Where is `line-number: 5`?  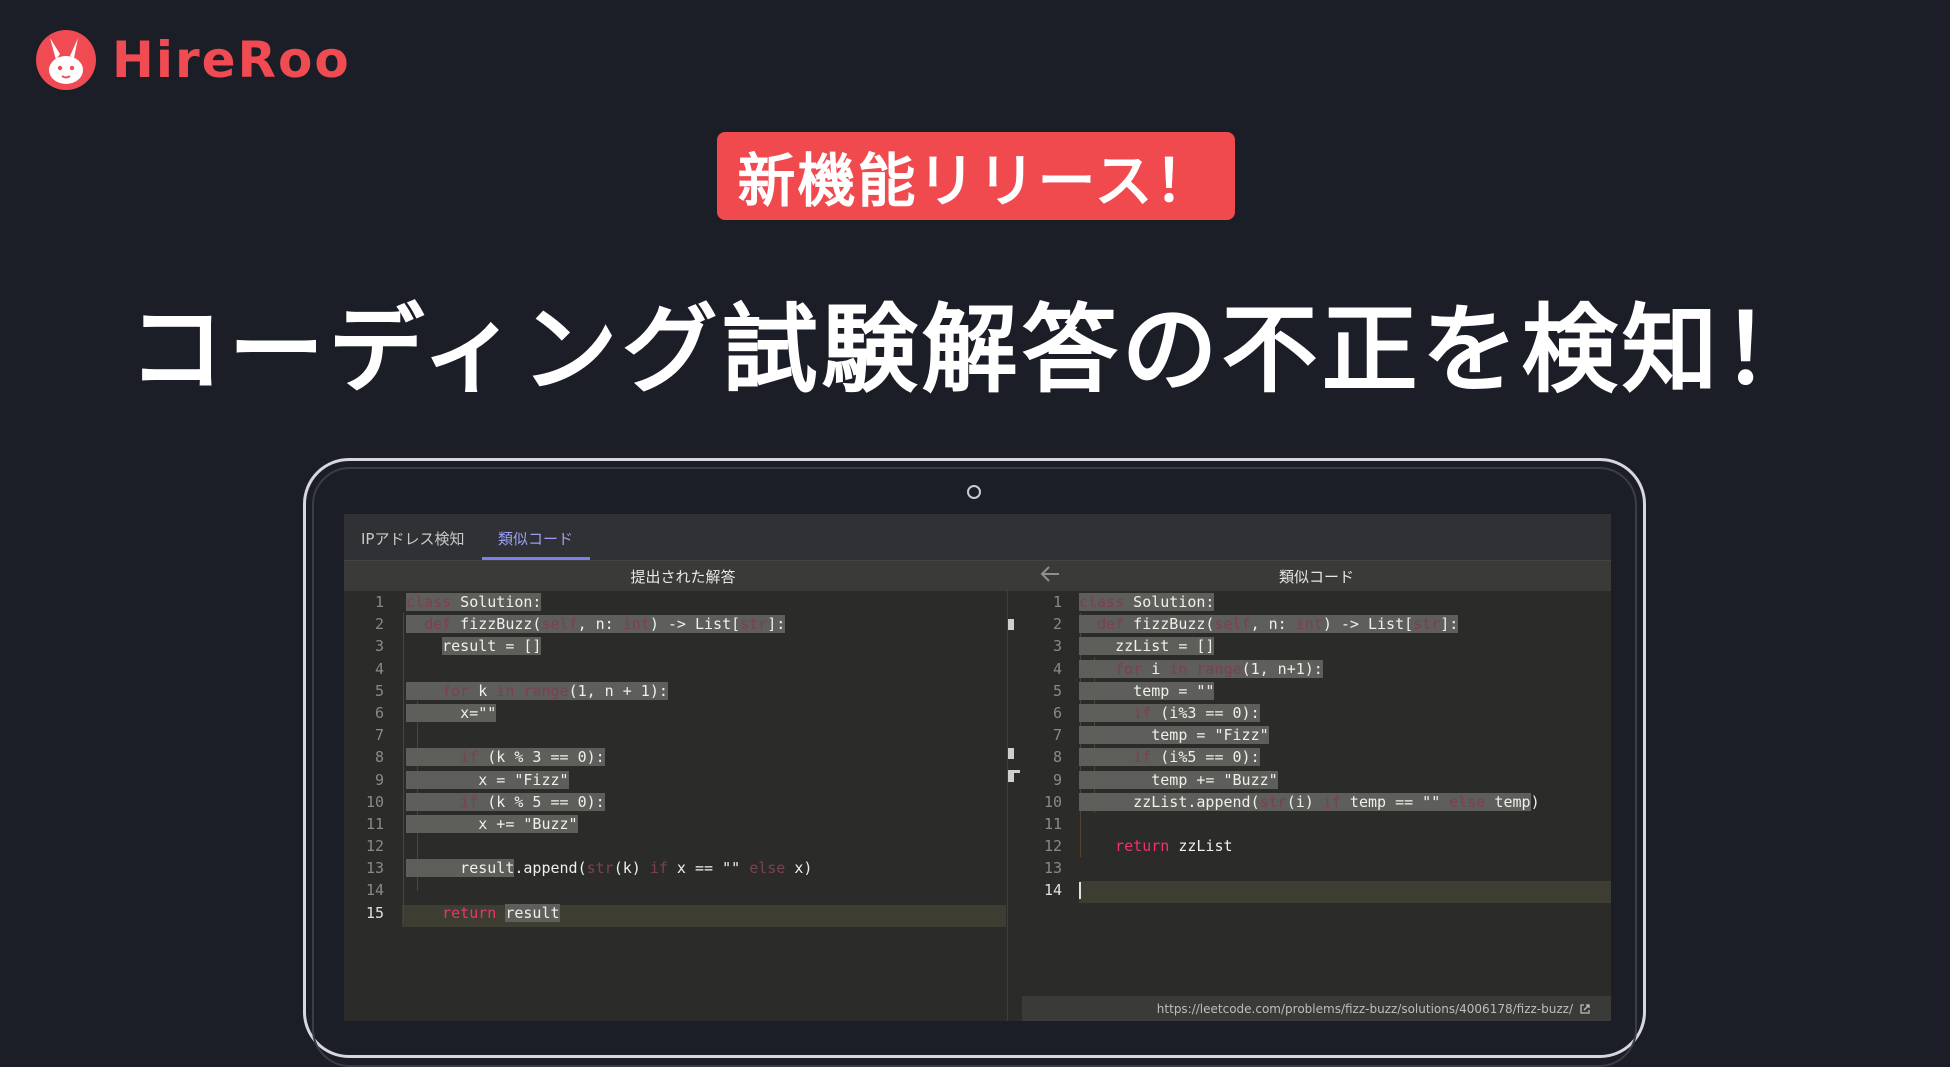
line-number: 5 is located at coordinates (1057, 690).